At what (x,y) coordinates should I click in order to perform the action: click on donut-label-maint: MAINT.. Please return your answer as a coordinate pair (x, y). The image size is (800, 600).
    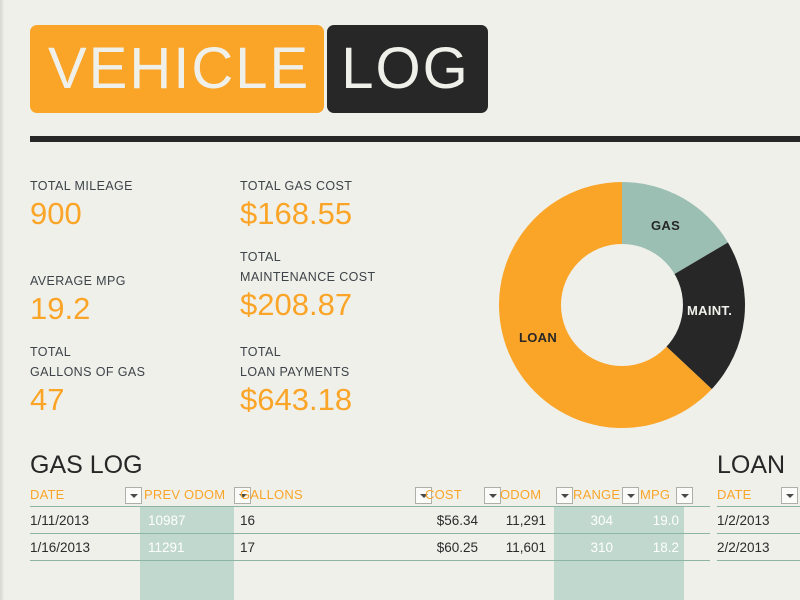
    Looking at the image, I should click on (710, 310).